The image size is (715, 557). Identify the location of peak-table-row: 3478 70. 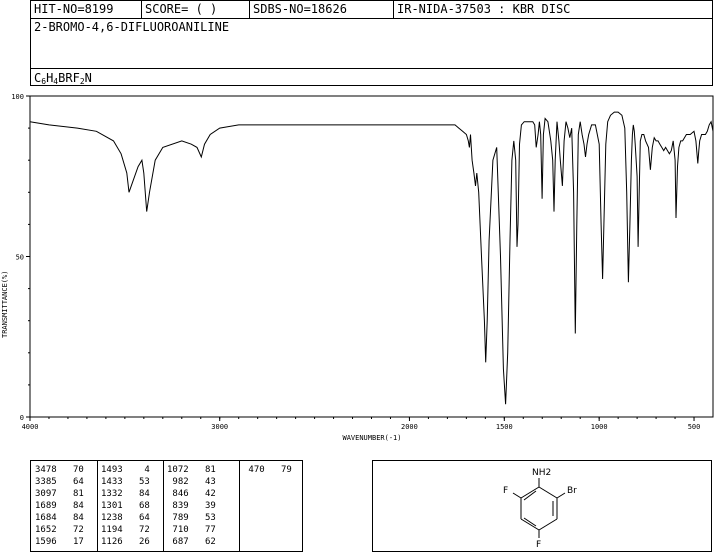
(70, 470).